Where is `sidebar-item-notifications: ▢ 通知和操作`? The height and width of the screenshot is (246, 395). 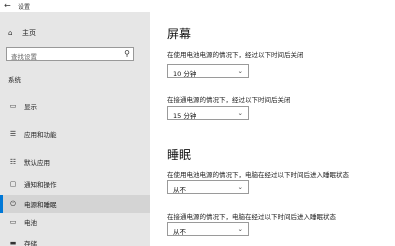
sidebar-item-notifications: ▢ 通知和操作 is located at coordinates (75, 184).